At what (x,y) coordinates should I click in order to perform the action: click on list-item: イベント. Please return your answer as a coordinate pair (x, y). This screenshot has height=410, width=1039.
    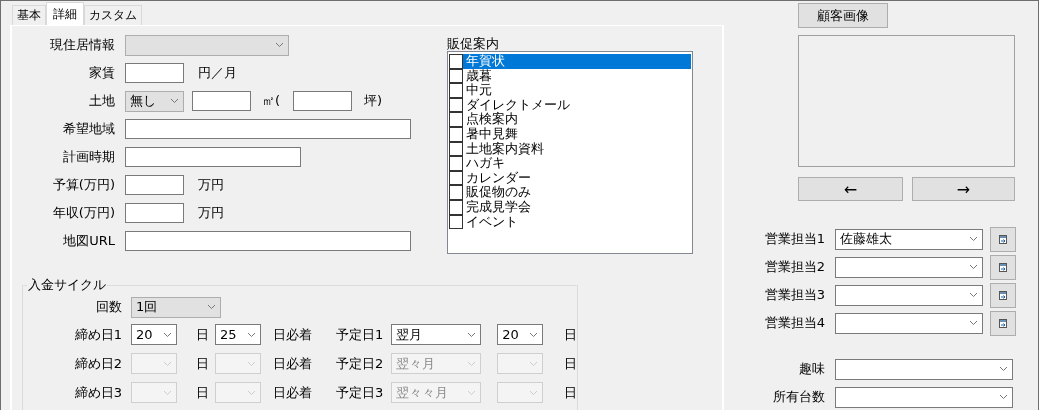
    Looking at the image, I should click on (577, 222).